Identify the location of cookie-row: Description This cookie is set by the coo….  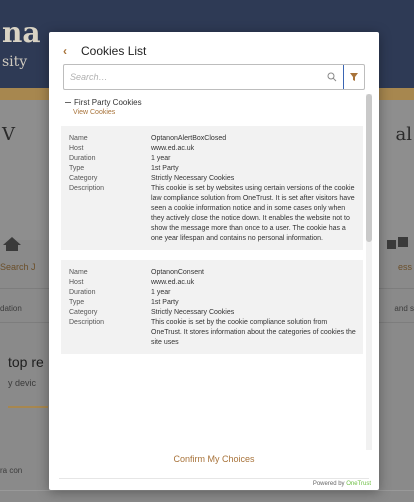
(213, 333).